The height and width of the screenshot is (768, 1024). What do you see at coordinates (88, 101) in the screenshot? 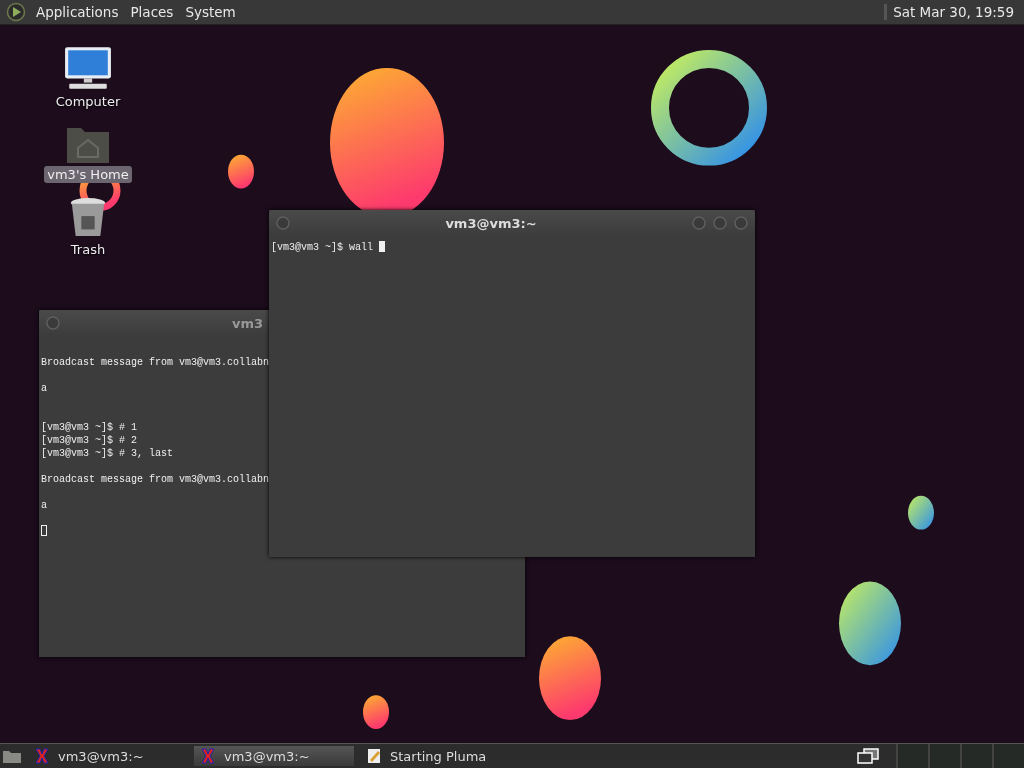
I see `desktop-icon-label: Computer` at bounding box center [88, 101].